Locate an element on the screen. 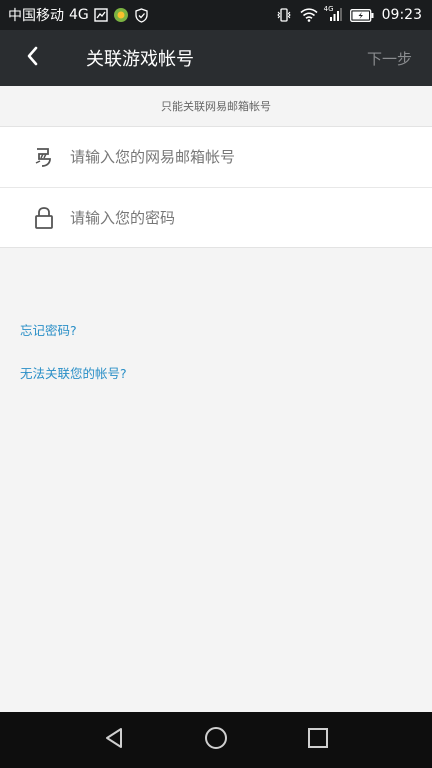  netease-only-hint: 只能关联网易邮箱帐号 is located at coordinates (216, 106).